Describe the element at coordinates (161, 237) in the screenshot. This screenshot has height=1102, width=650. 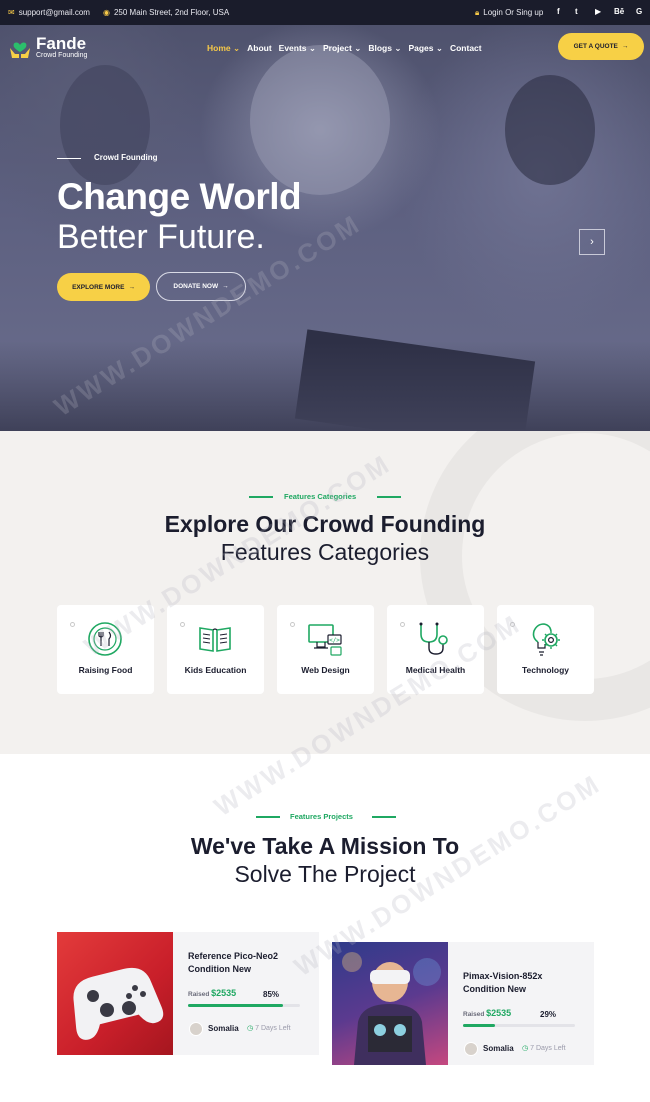
I see `hero-subtitle: Better Future.` at that location.